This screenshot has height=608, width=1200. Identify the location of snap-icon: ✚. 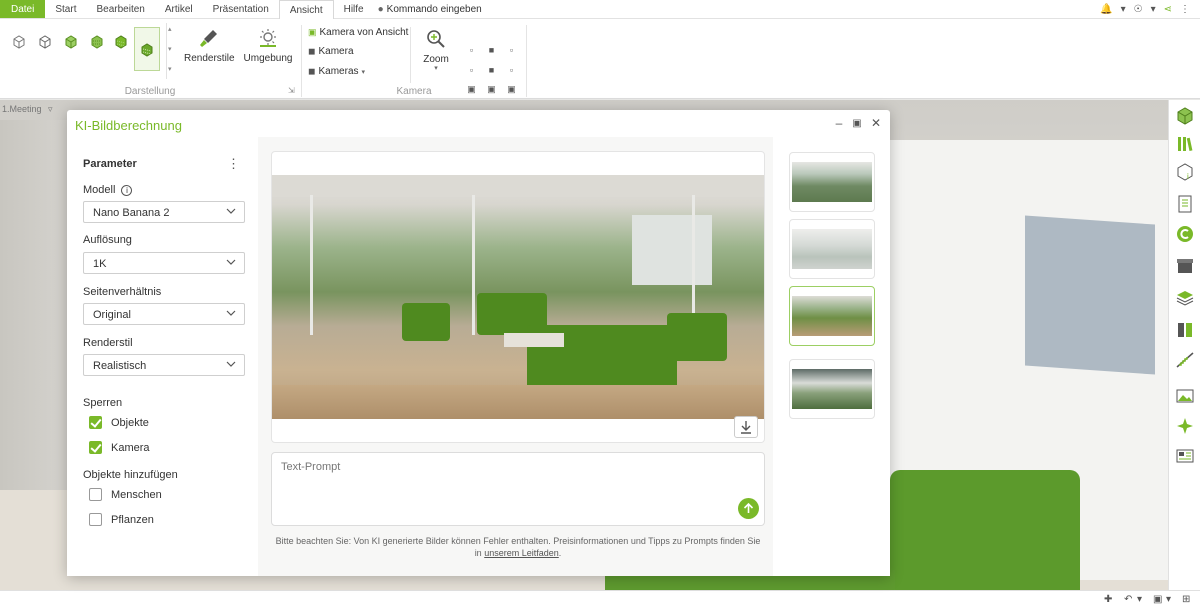
(1108, 599).